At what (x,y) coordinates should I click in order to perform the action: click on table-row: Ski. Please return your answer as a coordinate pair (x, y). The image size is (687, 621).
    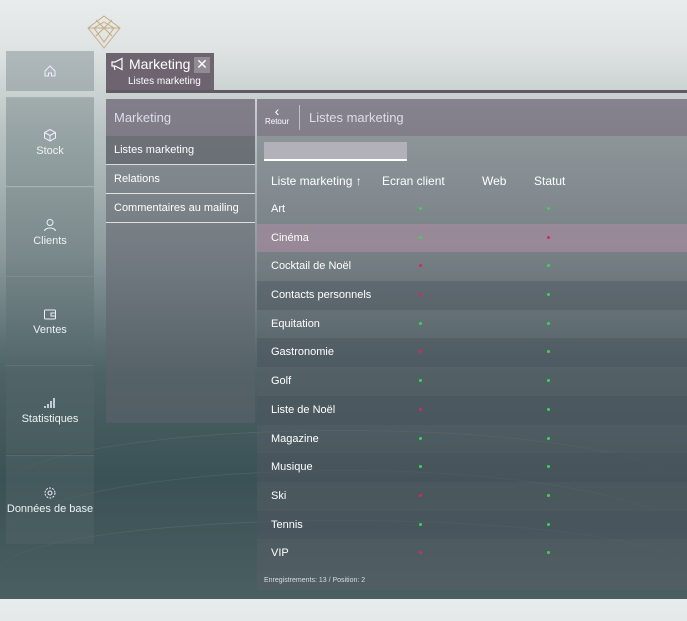
    Looking at the image, I should click on (472, 496).